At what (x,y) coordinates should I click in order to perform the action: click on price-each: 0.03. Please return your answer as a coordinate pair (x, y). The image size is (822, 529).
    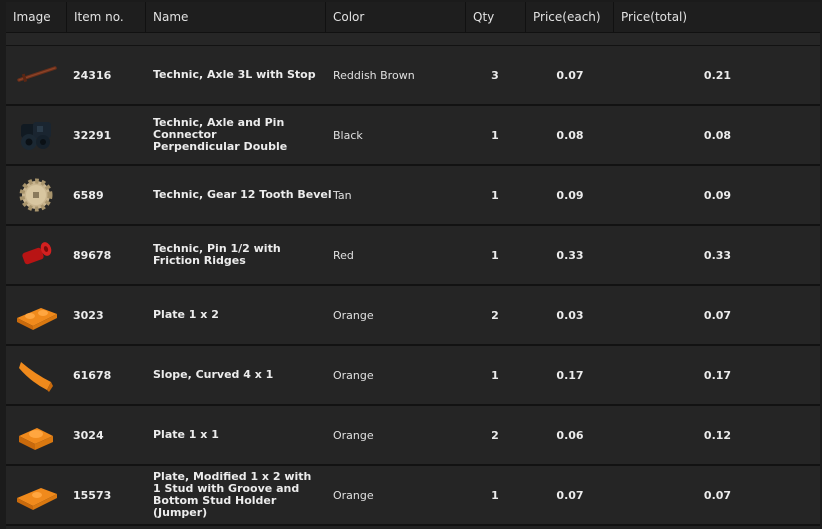
    Looking at the image, I should click on (570, 315).